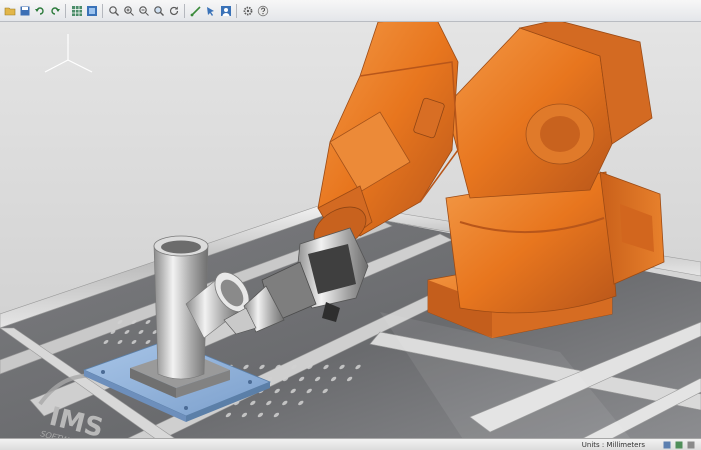  I want to click on layers-icon, so click(91, 10).